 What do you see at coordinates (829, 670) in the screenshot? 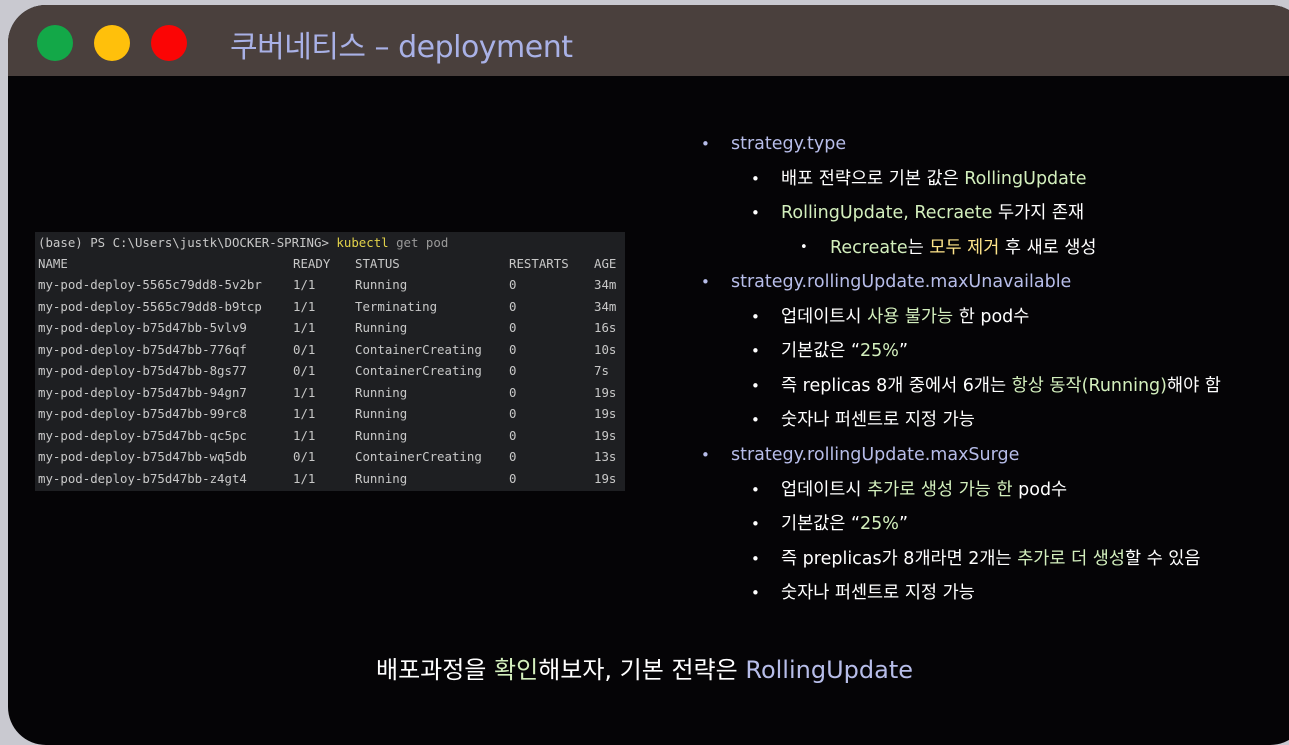
I see `footer-text-part: RollingUpdate` at bounding box center [829, 670].